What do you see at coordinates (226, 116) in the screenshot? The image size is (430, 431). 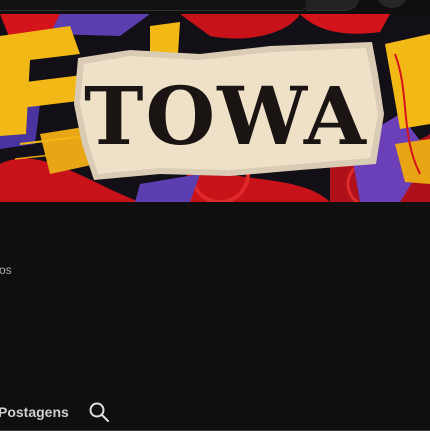 I see `banner-title: TOWA` at bounding box center [226, 116].